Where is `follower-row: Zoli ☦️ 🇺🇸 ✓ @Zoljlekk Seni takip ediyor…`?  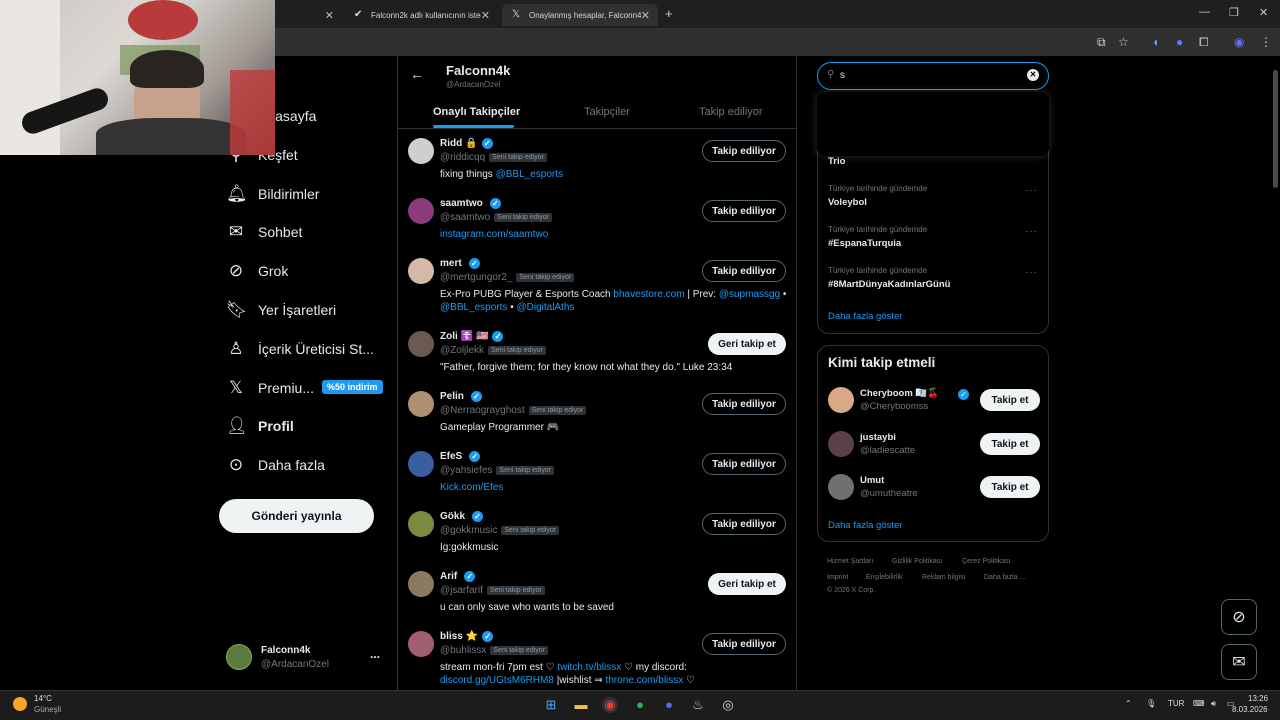 follower-row: Zoli ☦️ 🇺🇸 ✓ @Zoljlekk Seni takip ediyor… is located at coordinates (597, 359).